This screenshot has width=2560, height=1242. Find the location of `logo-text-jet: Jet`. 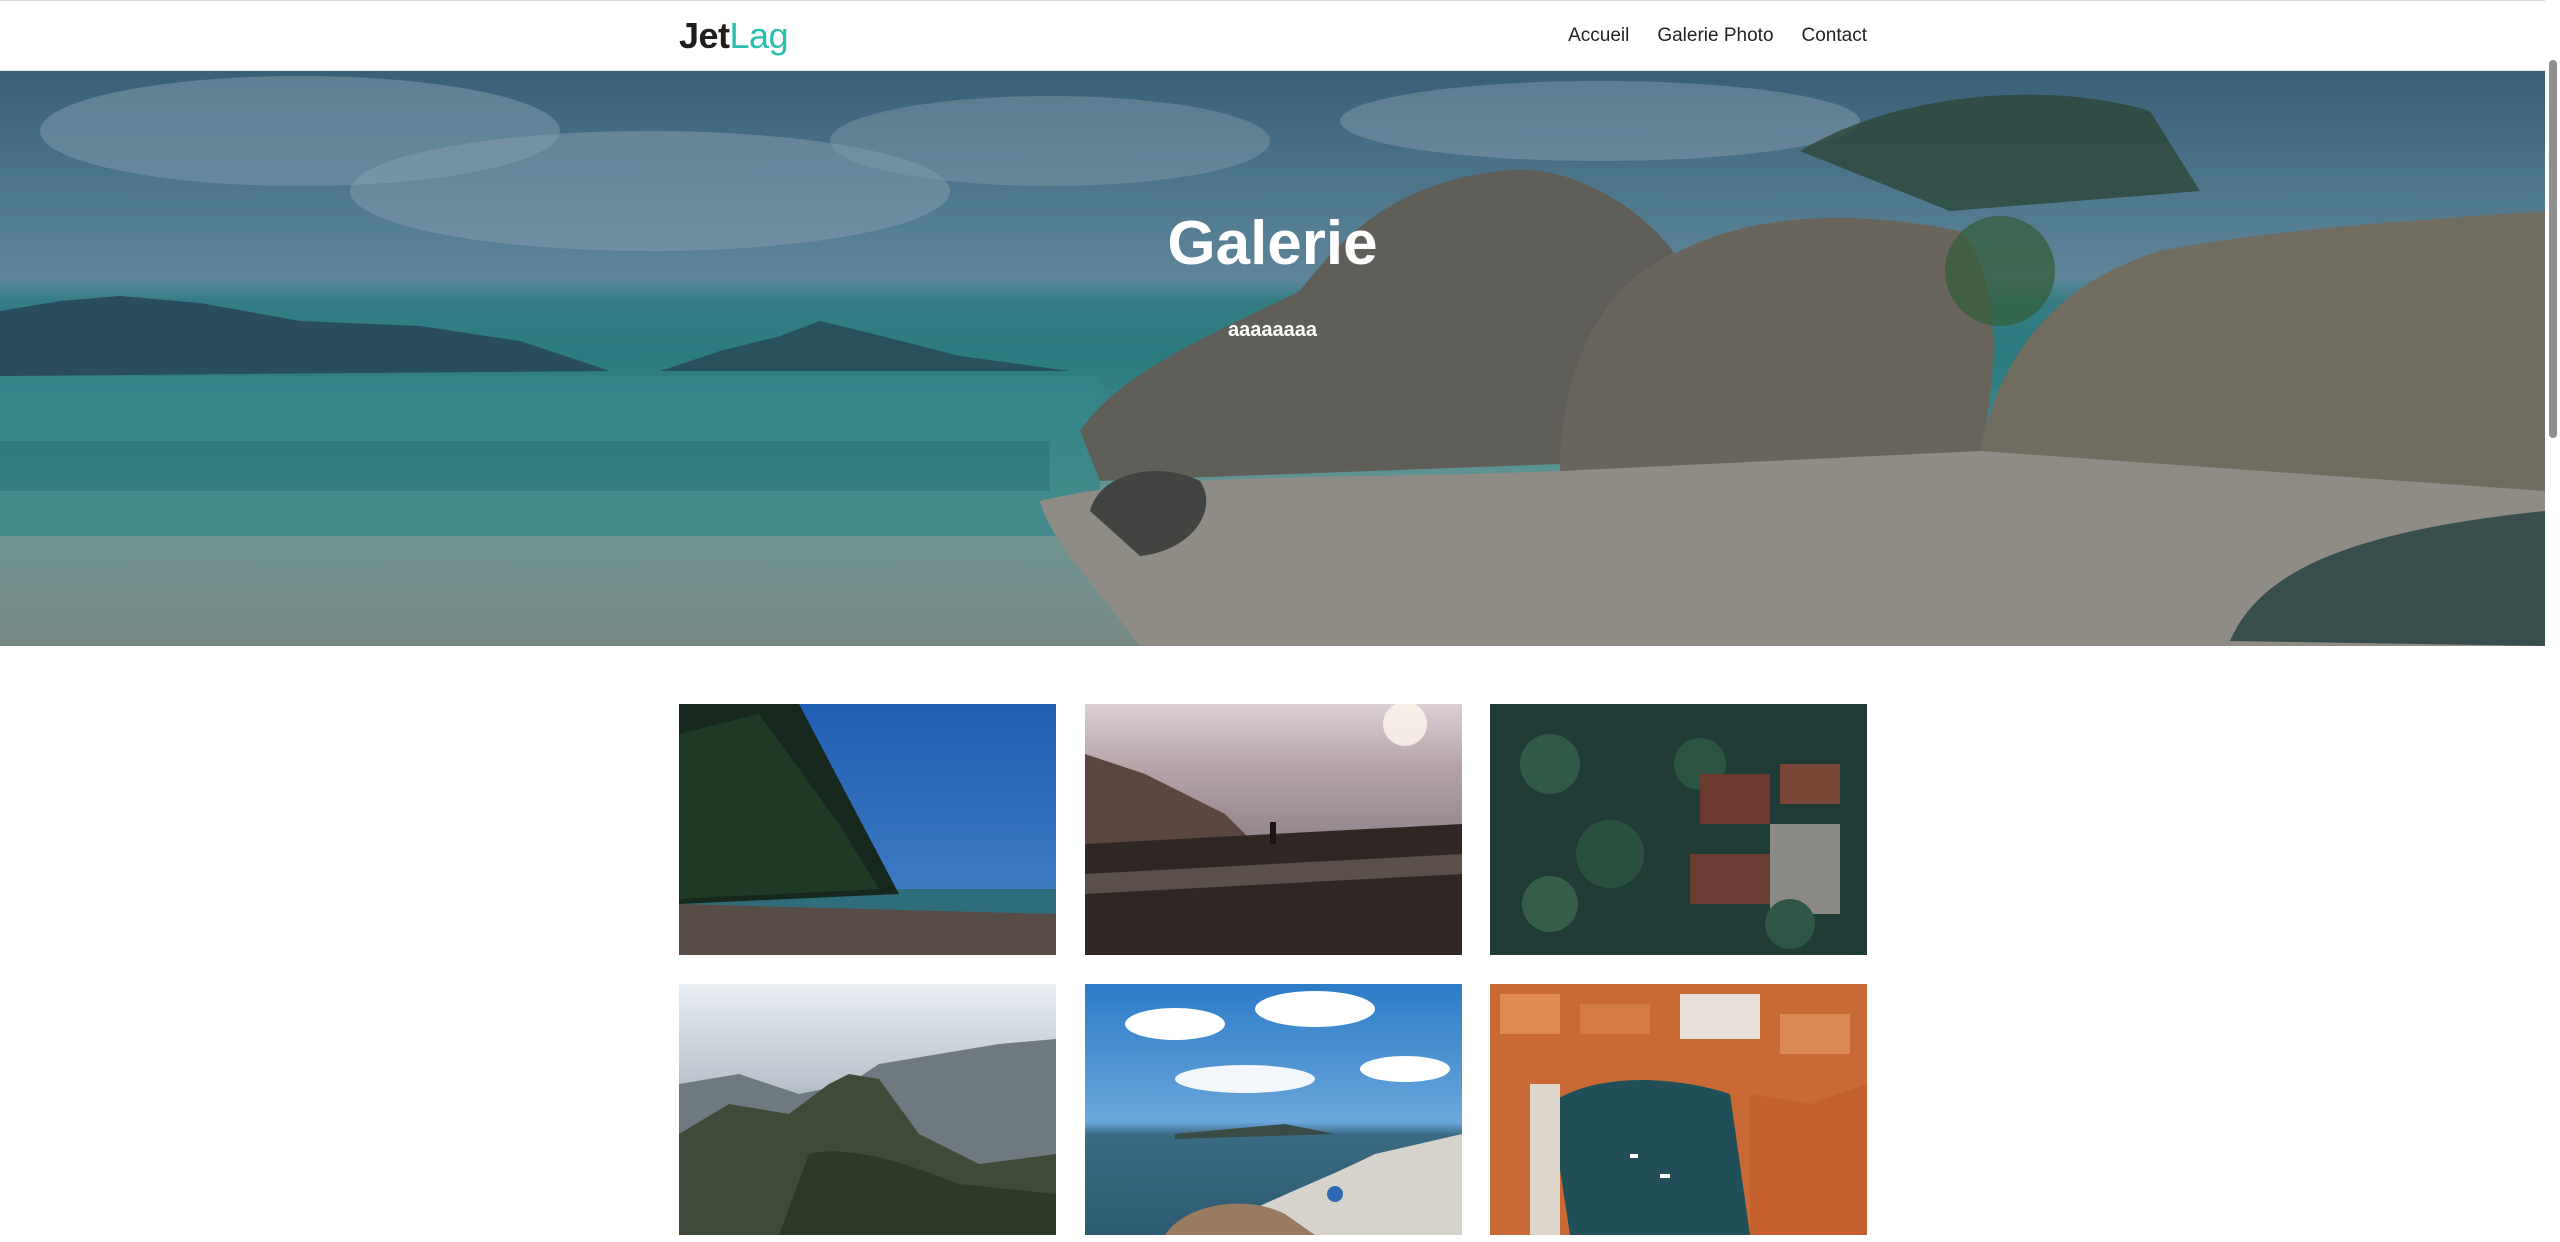

logo-text-jet: Jet is located at coordinates (704, 35).